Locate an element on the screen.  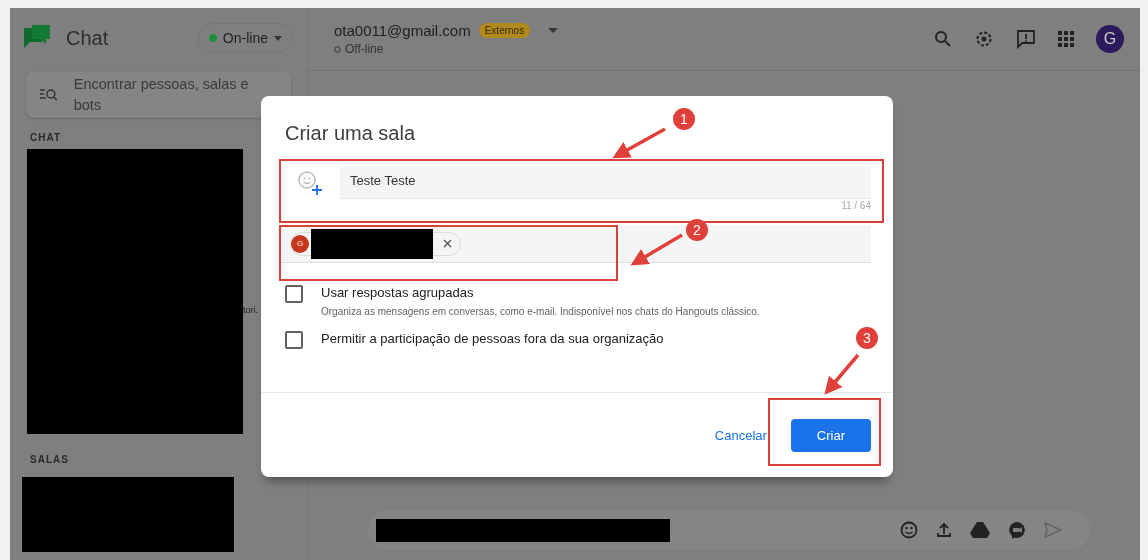
add-emoji-icon is located at coordinates (310, 183).